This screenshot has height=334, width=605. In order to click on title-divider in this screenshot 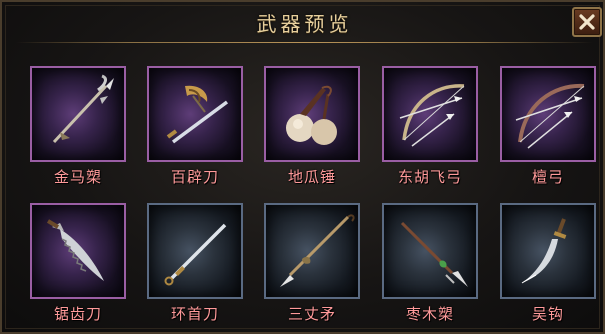, I will do `click(304, 42)`.